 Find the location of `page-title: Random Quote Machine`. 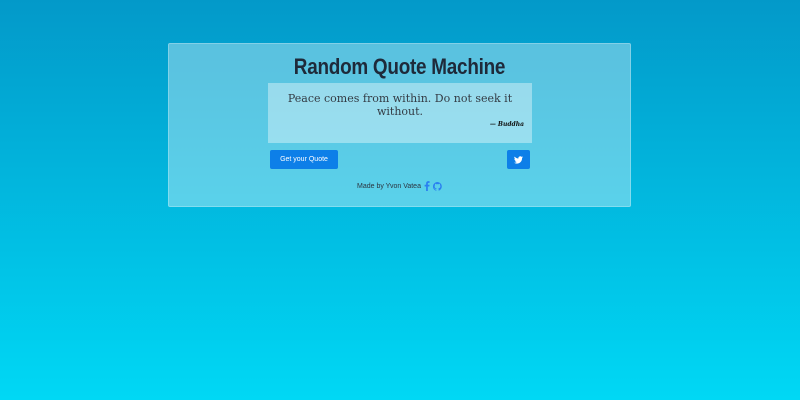

page-title: Random Quote Machine is located at coordinates (399, 66).